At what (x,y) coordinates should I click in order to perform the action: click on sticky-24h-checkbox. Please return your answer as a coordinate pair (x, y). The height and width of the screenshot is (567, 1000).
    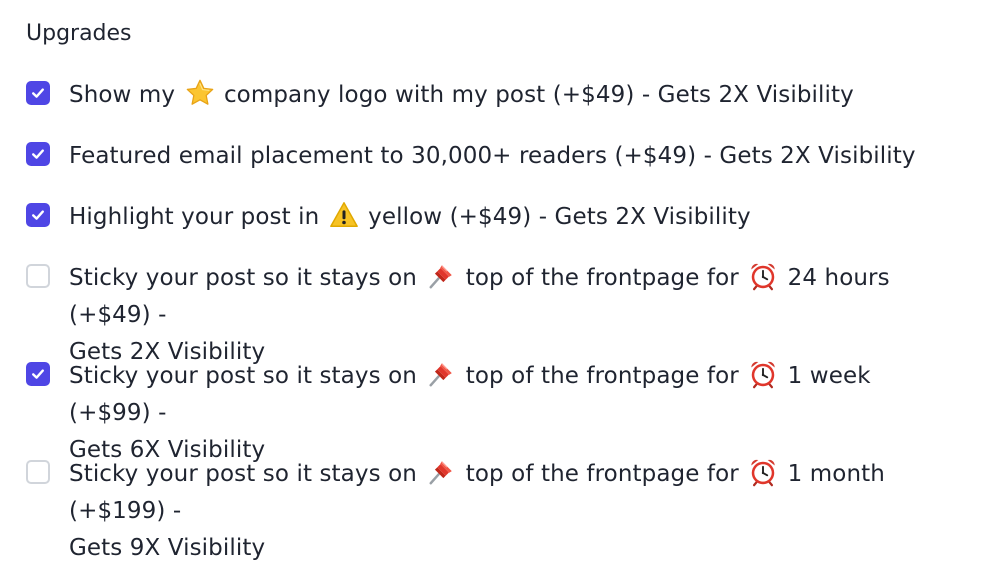
    Looking at the image, I should click on (38, 276).